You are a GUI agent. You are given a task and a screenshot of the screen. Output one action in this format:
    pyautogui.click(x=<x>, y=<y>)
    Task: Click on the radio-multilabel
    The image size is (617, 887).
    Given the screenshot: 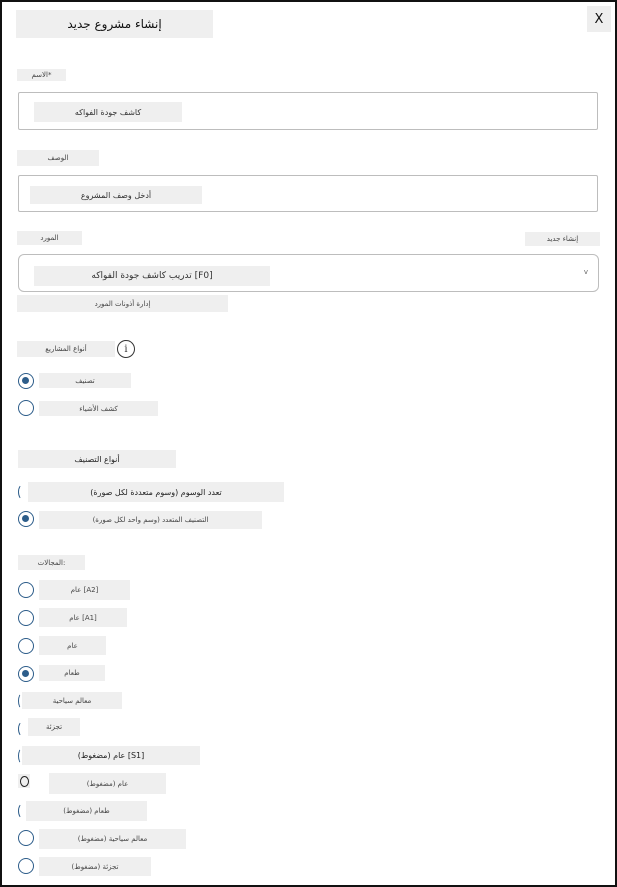 What is the action you would take?
    pyautogui.click(x=23, y=492)
    